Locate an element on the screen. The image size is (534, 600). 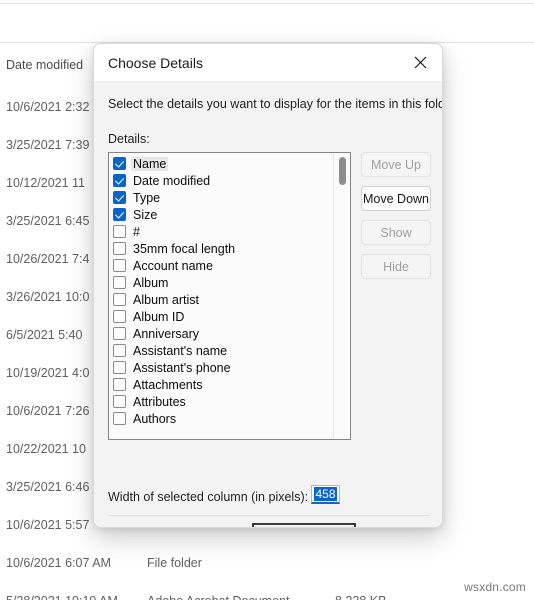
file-date-modified: 3/25/2021 6:46 is located at coordinates (48, 487).